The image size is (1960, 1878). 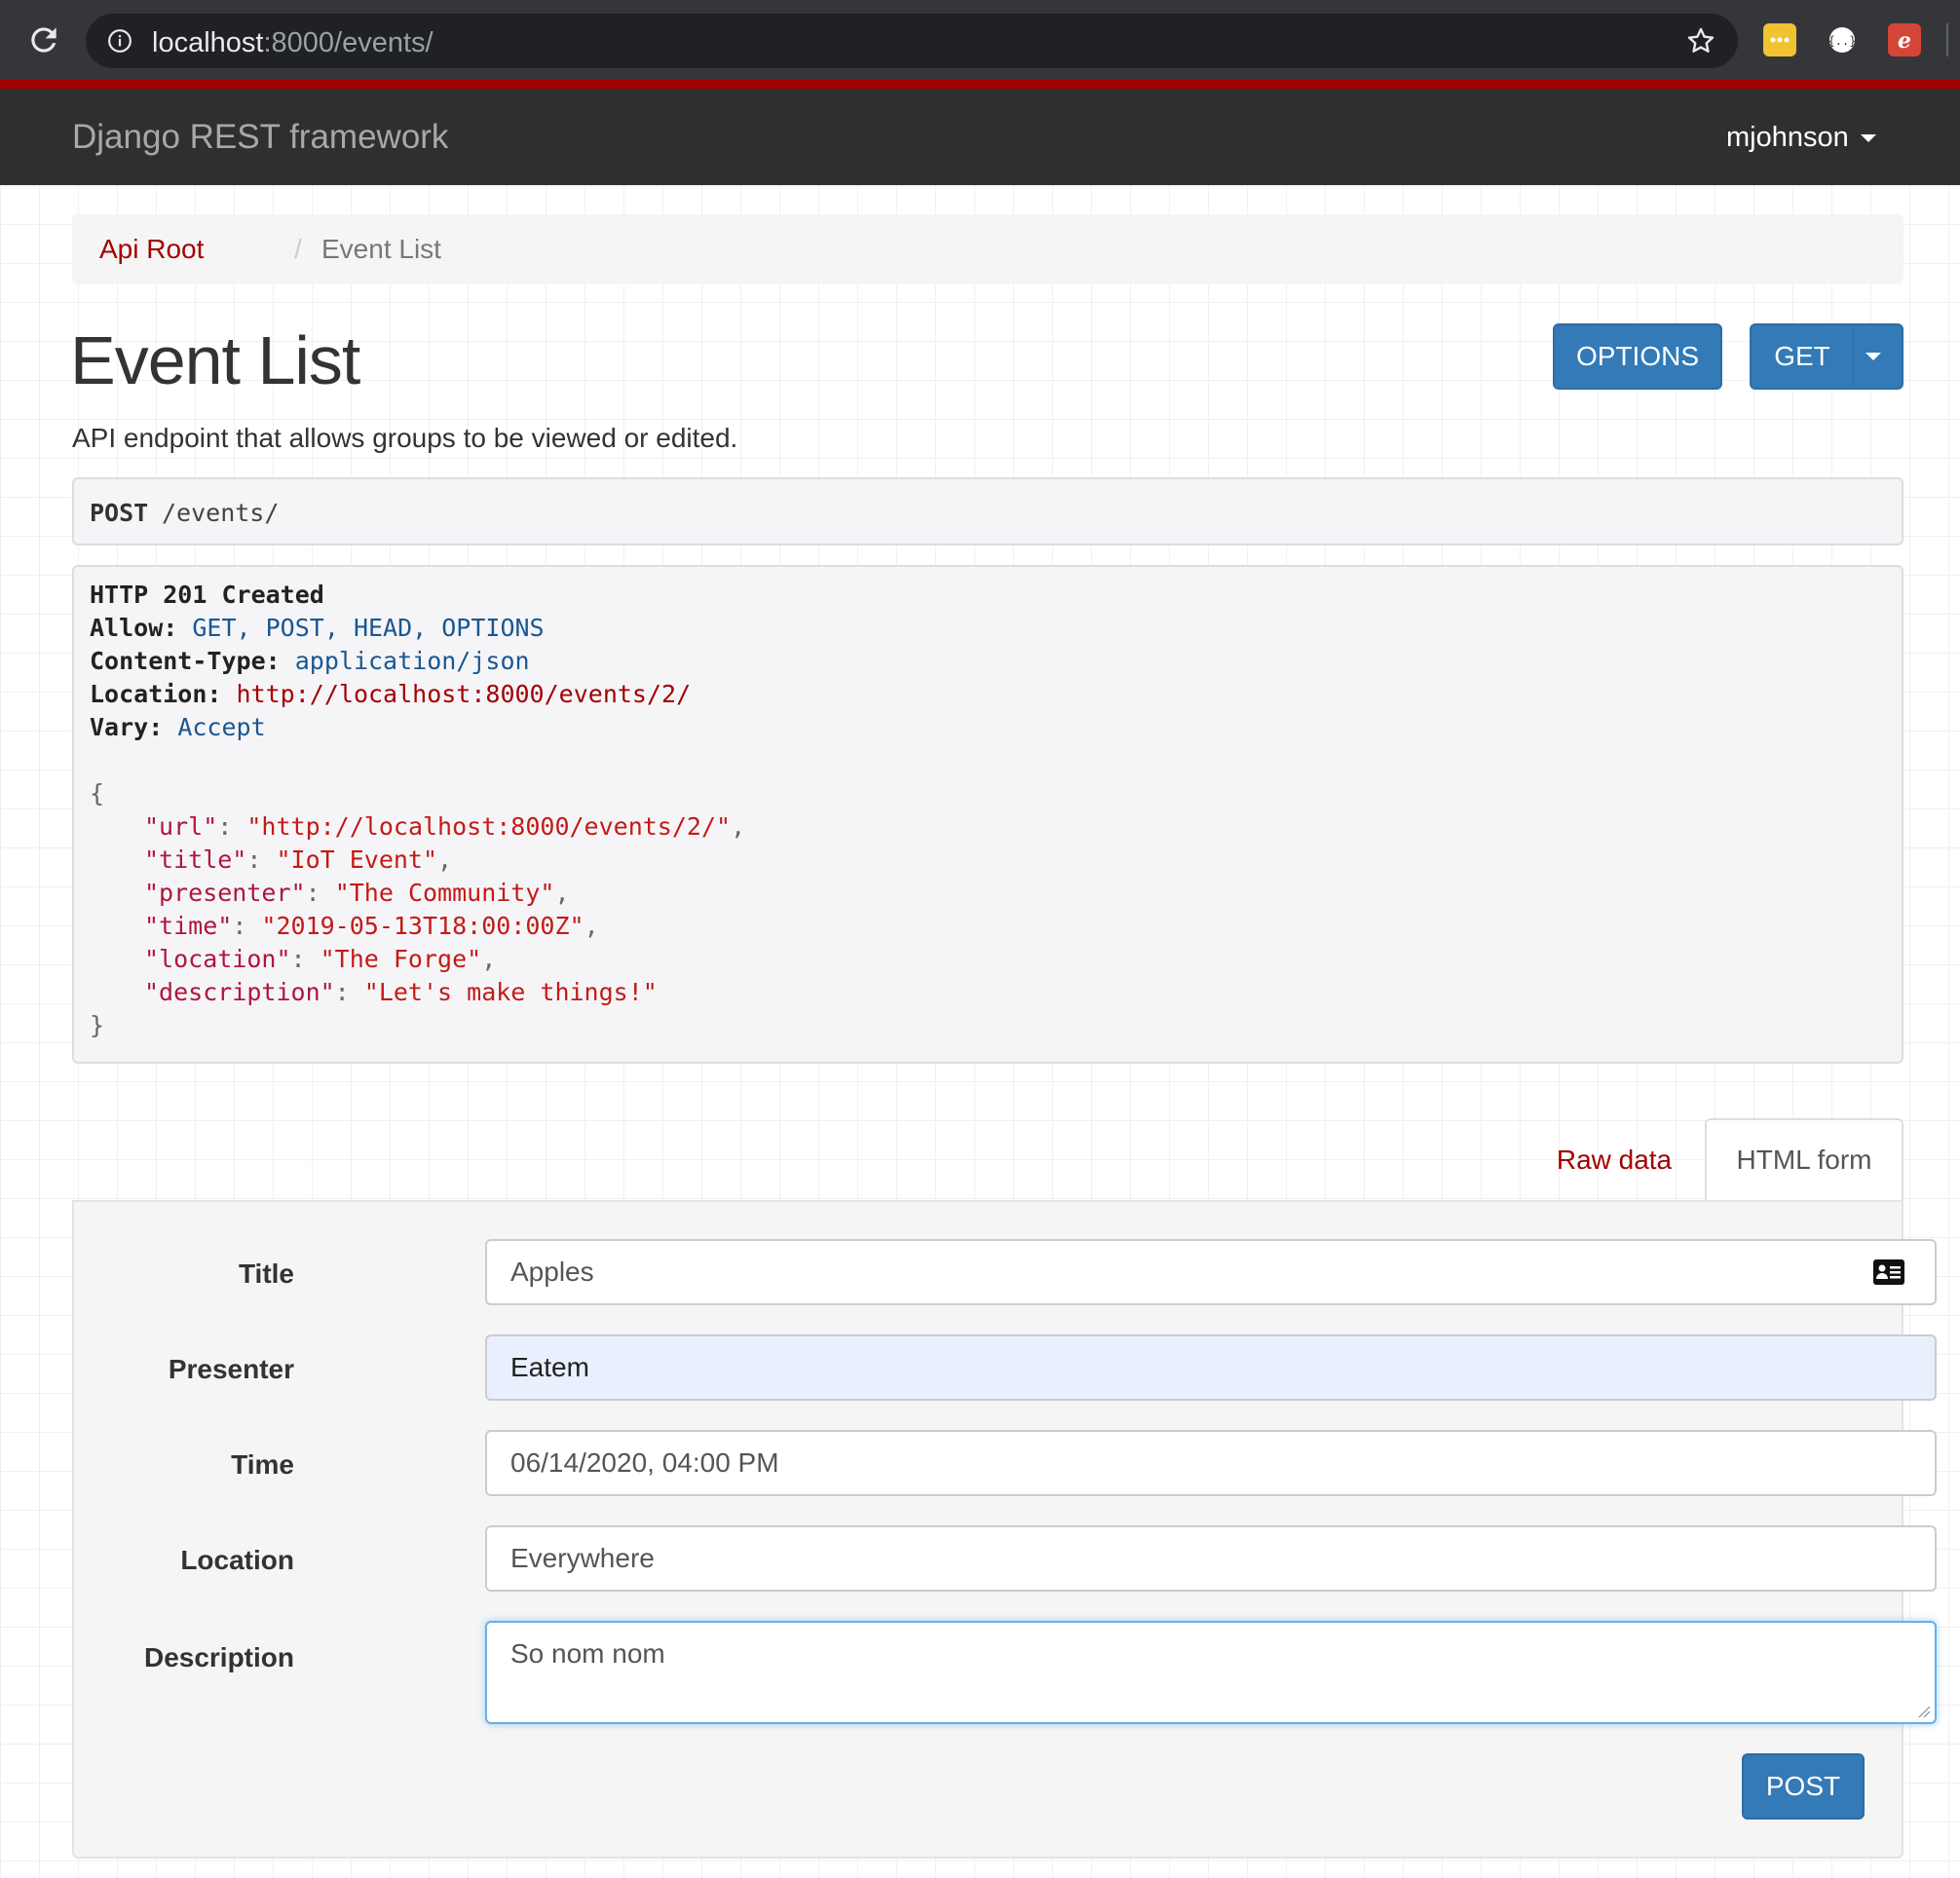 What do you see at coordinates (98, 793) in the screenshot?
I see `json-open-brace: {` at bounding box center [98, 793].